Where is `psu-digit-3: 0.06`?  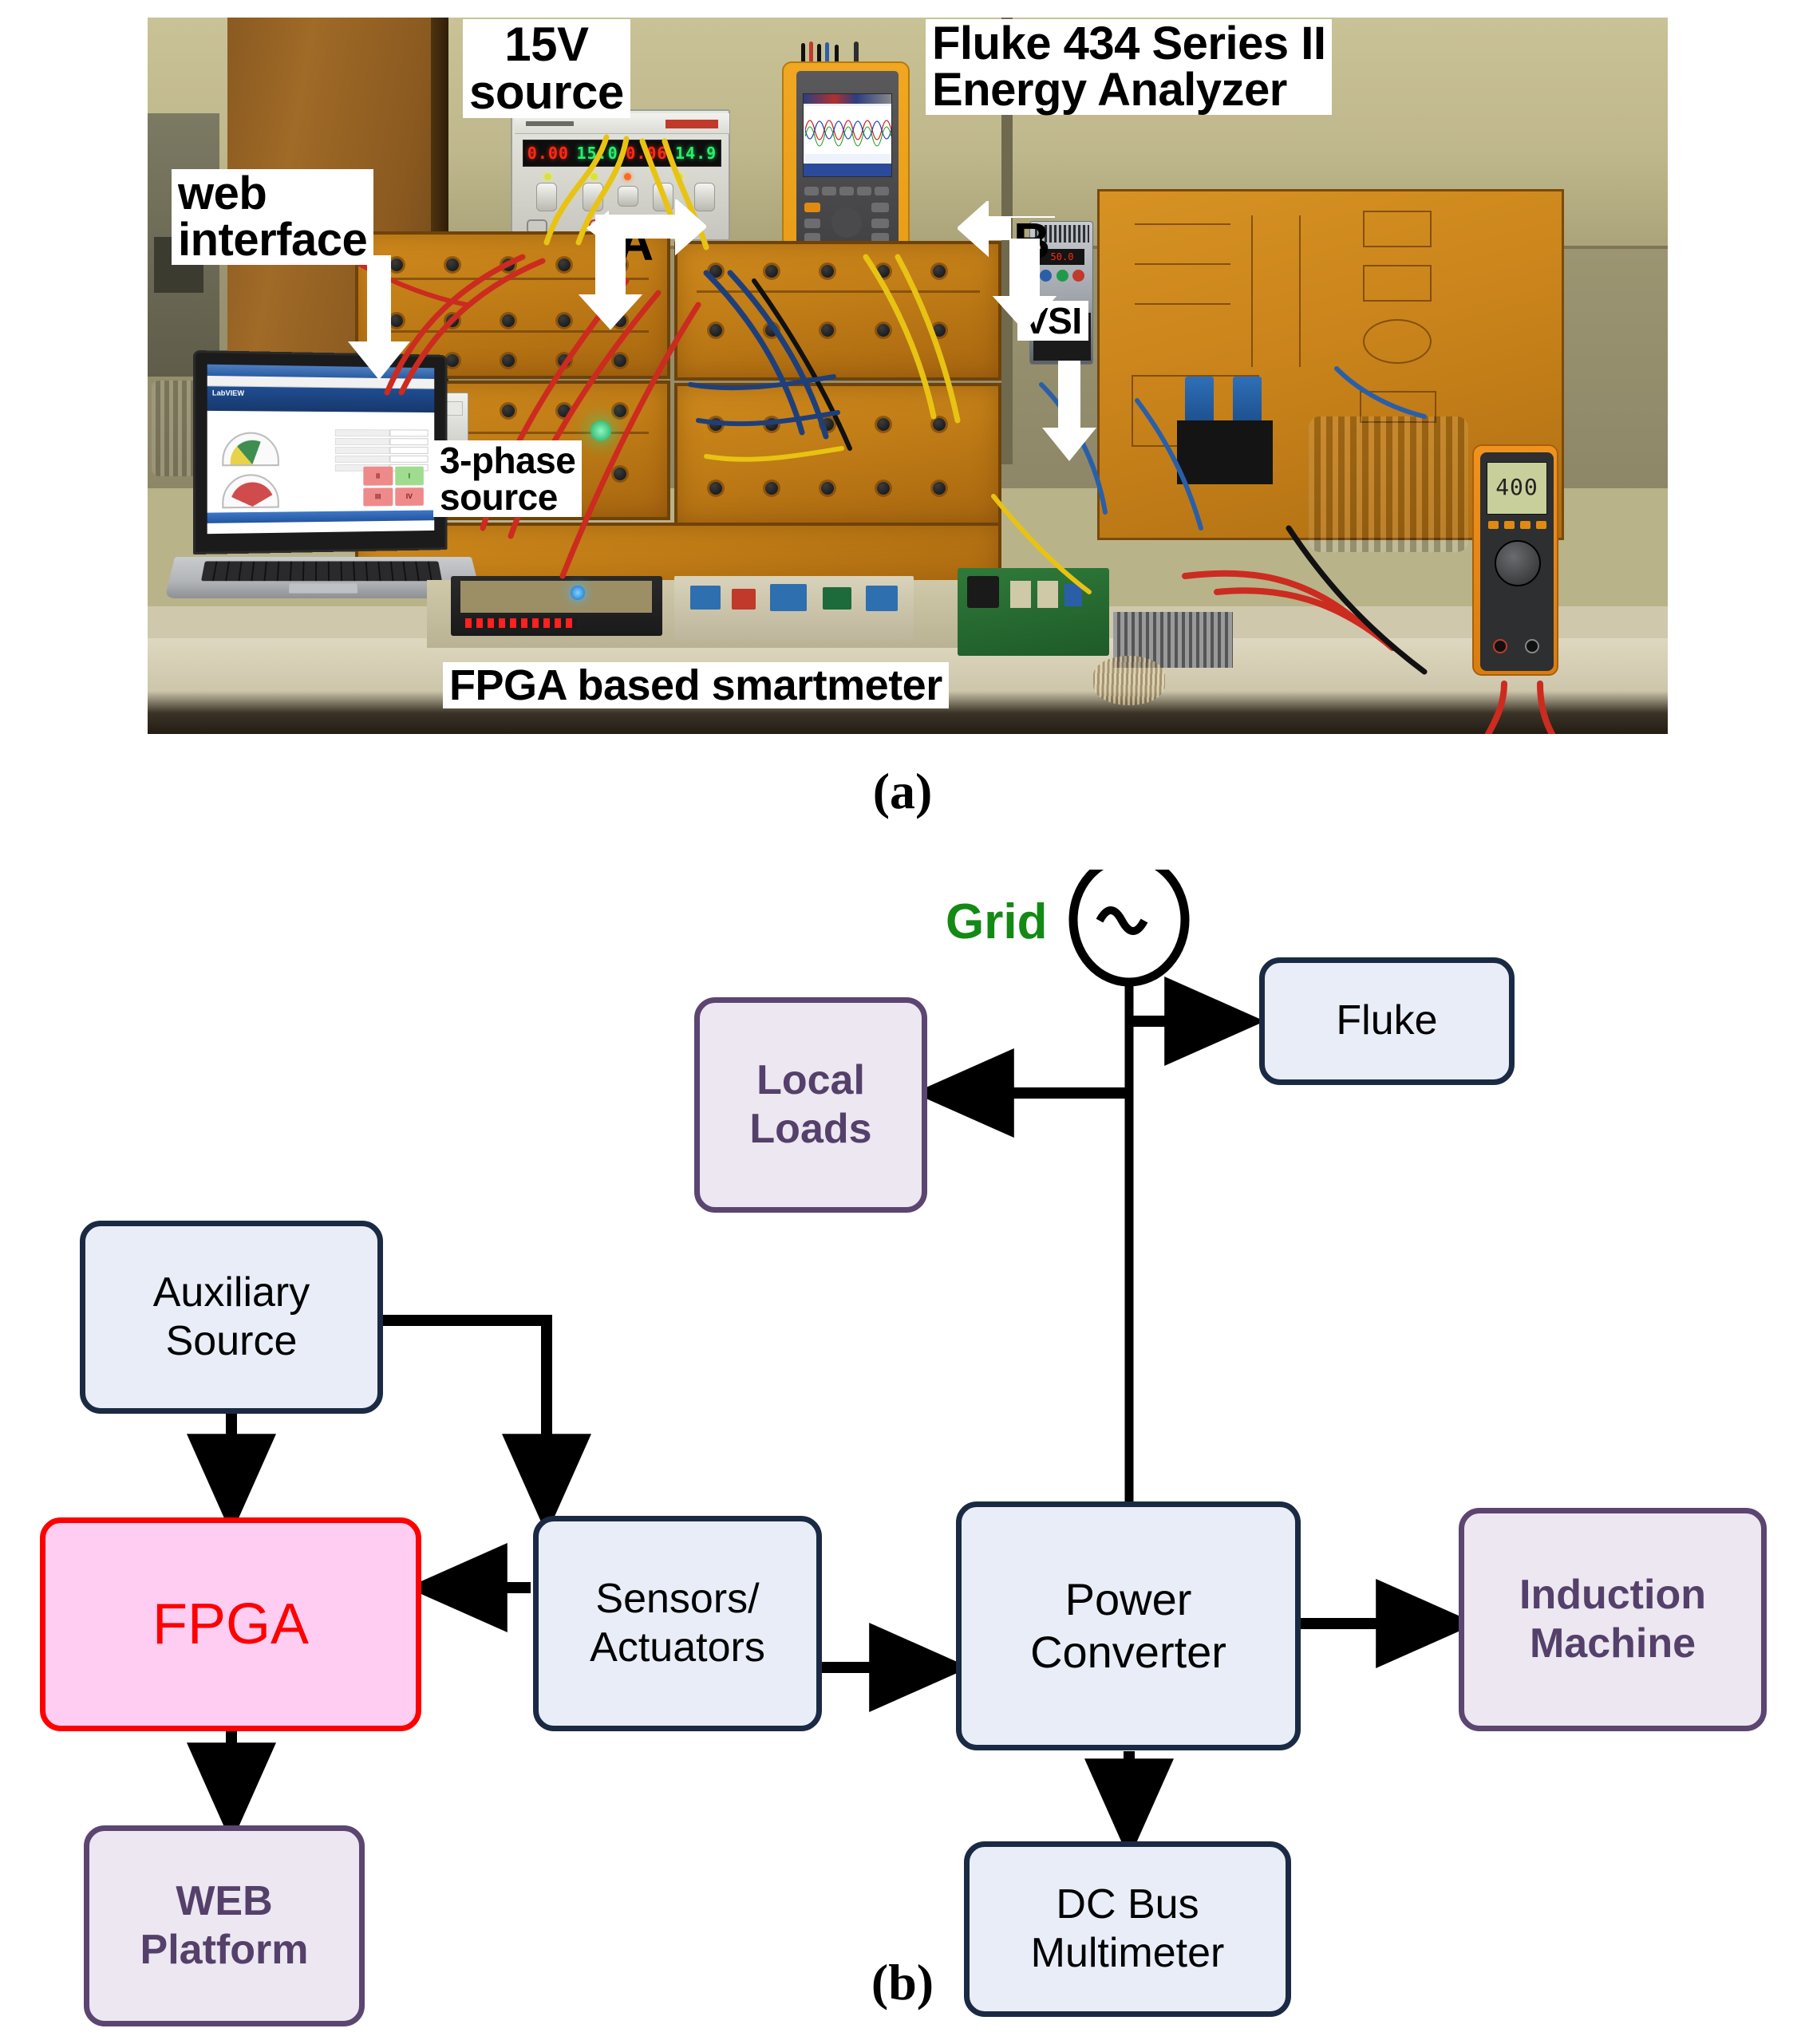
psu-digit-3: 0.06 is located at coordinates (647, 153).